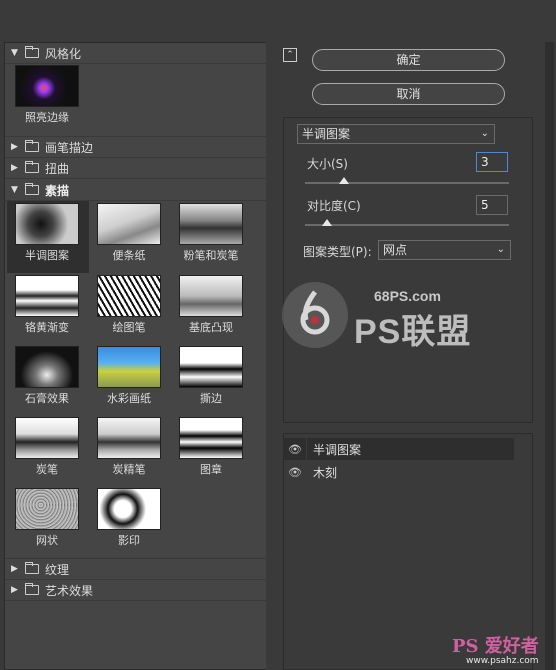  Describe the element at coordinates (211, 327) in the screenshot. I see `filter-label: 基底凸现` at that location.